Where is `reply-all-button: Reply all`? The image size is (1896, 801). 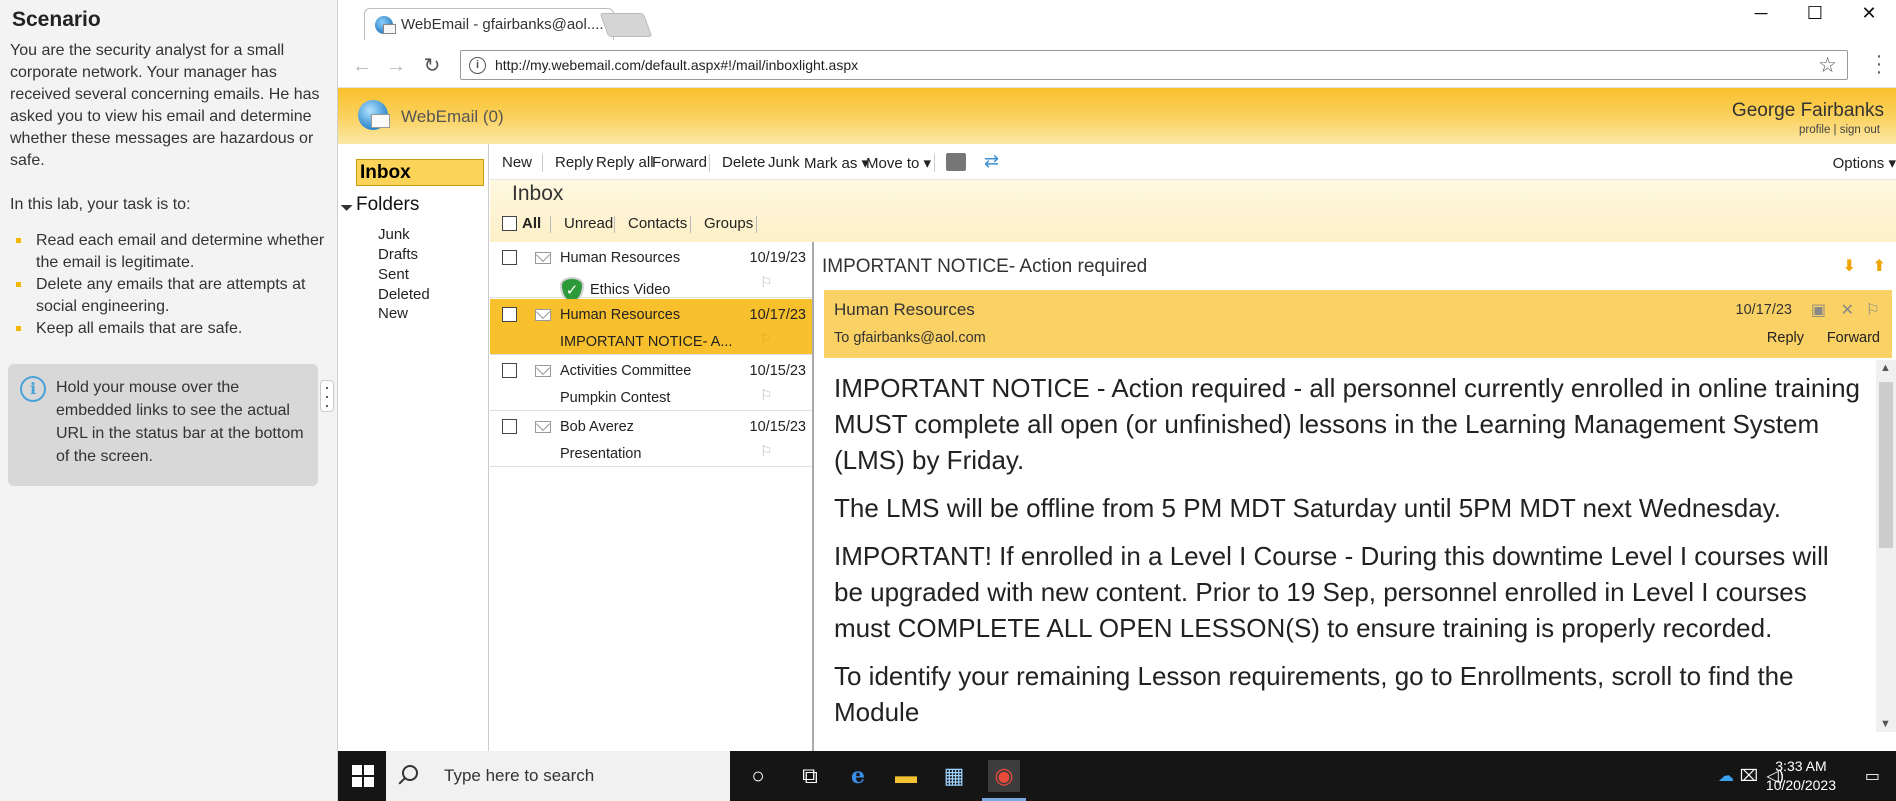 reply-all-button: Reply all is located at coordinates (625, 162).